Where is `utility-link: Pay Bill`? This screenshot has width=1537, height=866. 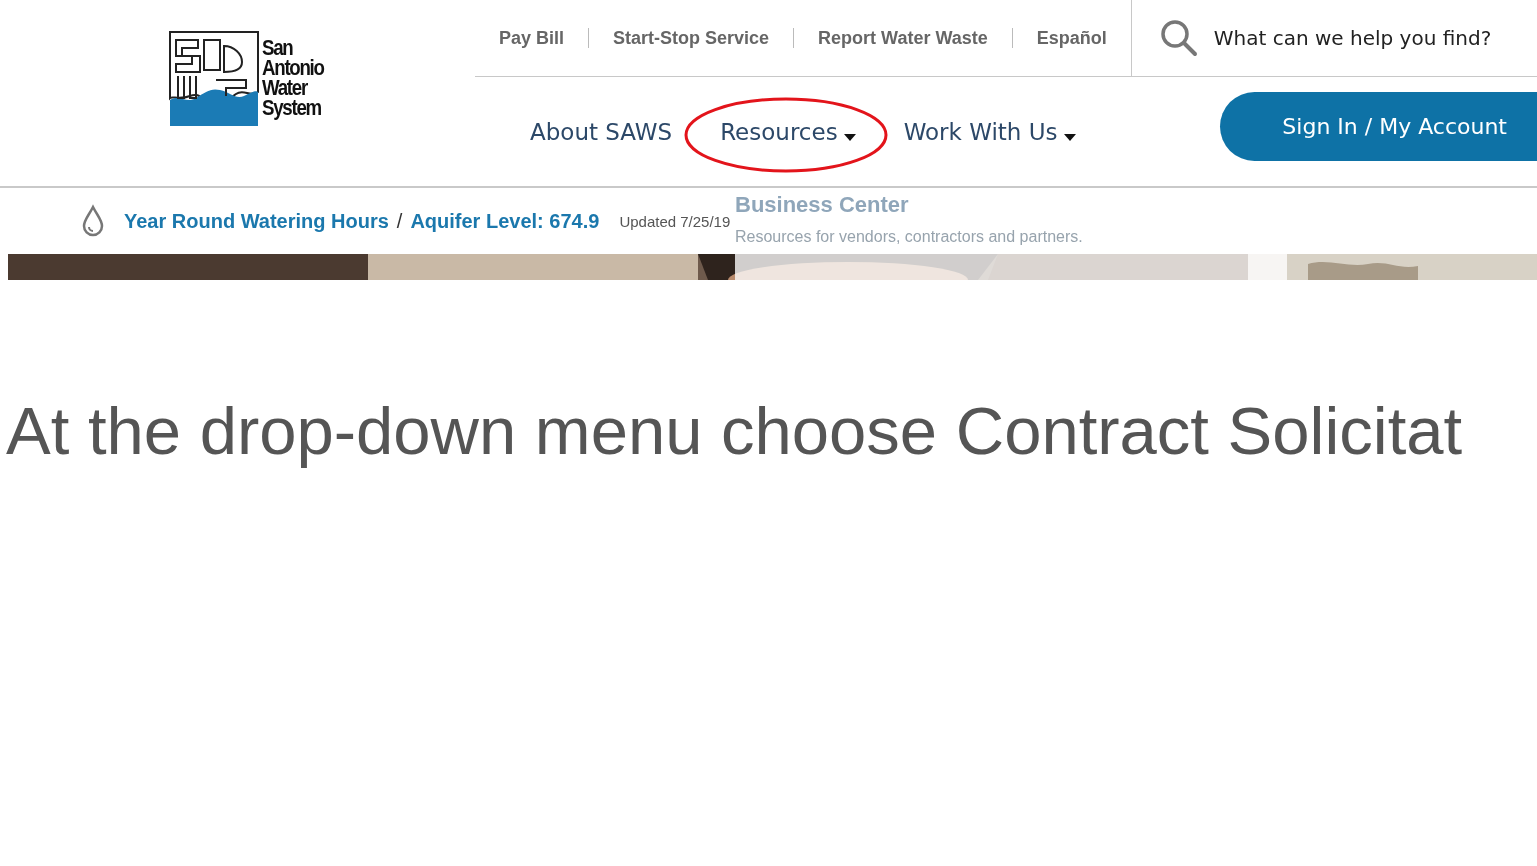
utility-link: Pay Bill is located at coordinates (532, 38).